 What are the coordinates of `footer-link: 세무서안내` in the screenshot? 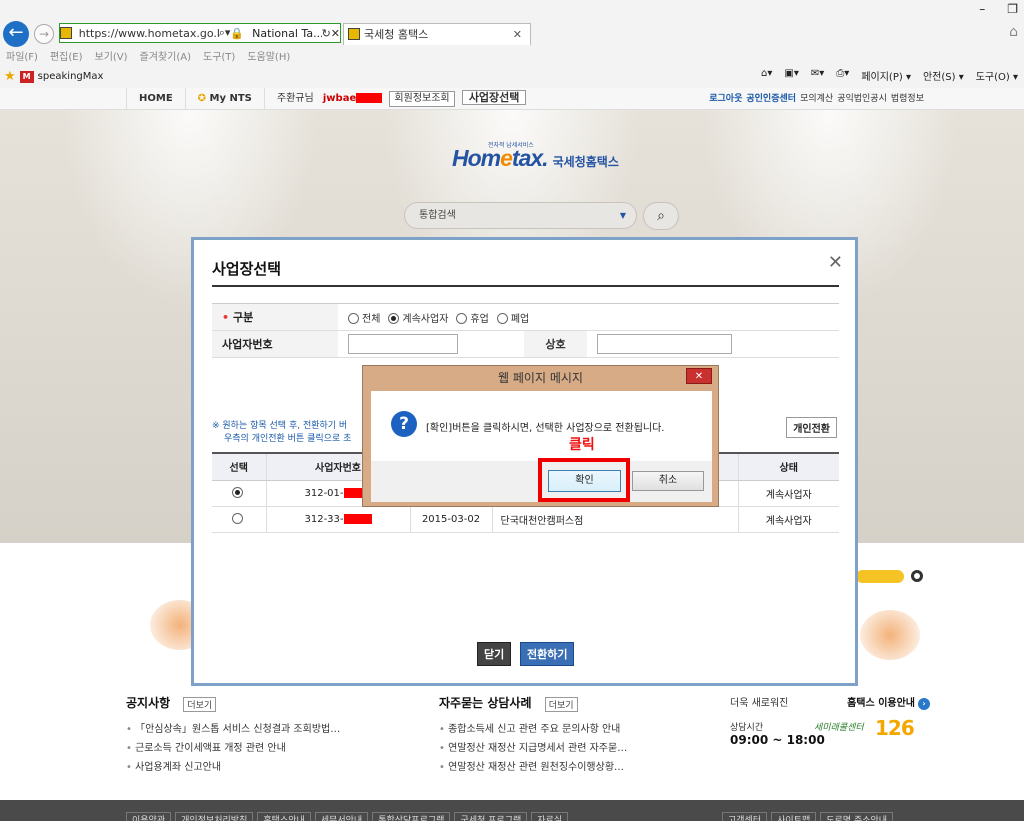 It's located at (341, 816).